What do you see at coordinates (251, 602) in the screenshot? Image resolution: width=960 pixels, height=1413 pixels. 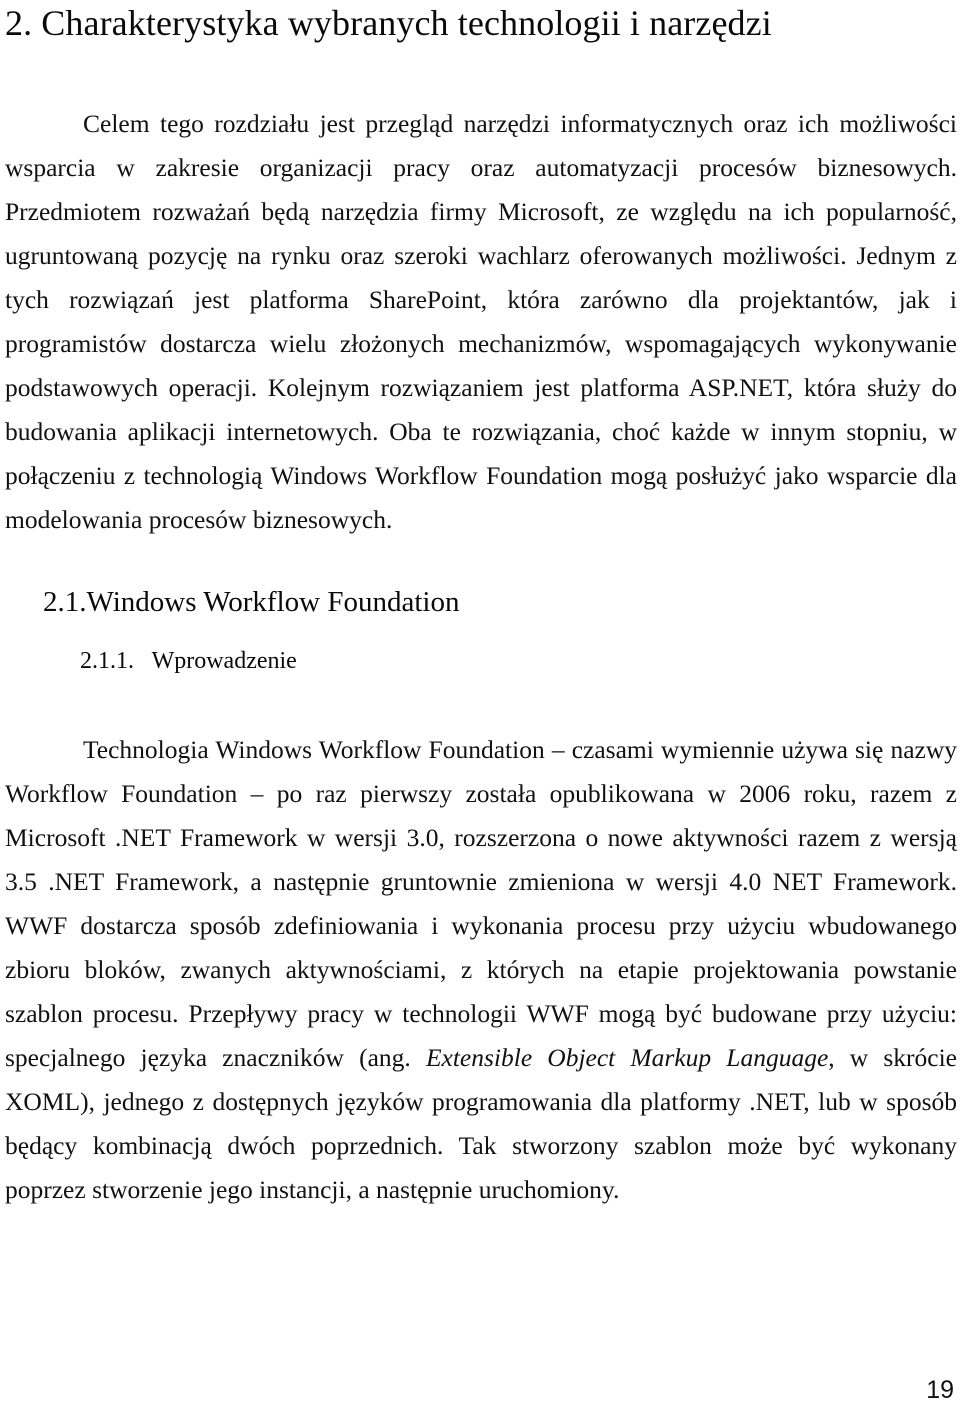 I see `section-heading-2-1: 2.1.Windows Workflow Foundation` at bounding box center [251, 602].